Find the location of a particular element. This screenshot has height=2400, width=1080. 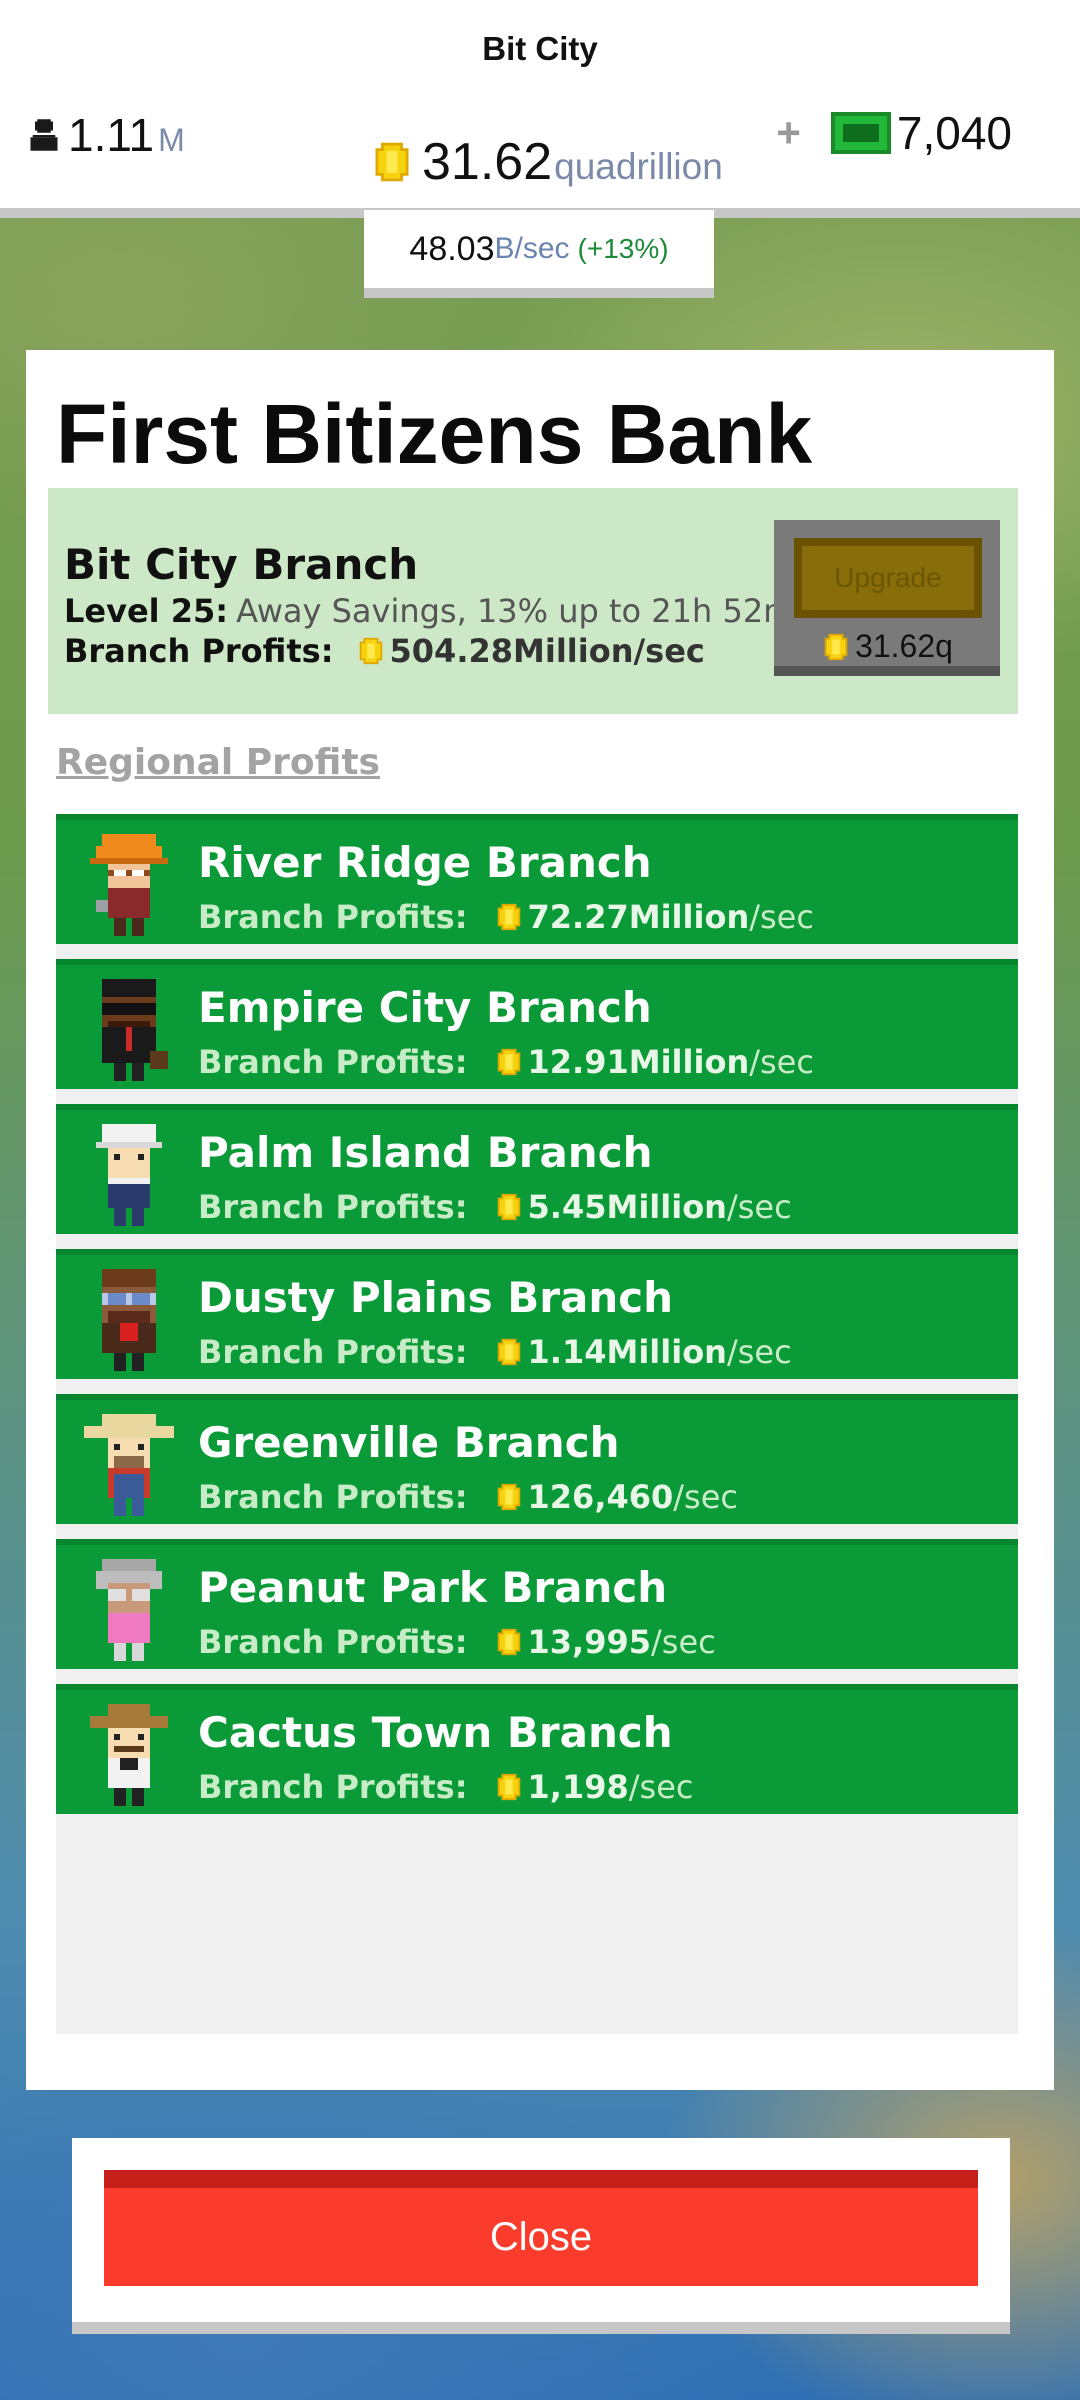

branch-profit: Branch Profits: 12.91Million/sec is located at coordinates (506, 1062).